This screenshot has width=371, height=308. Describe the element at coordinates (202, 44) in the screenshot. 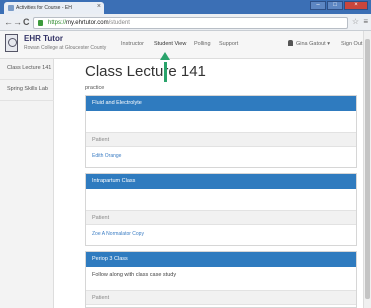

I see `nav-polling: Polling` at that location.